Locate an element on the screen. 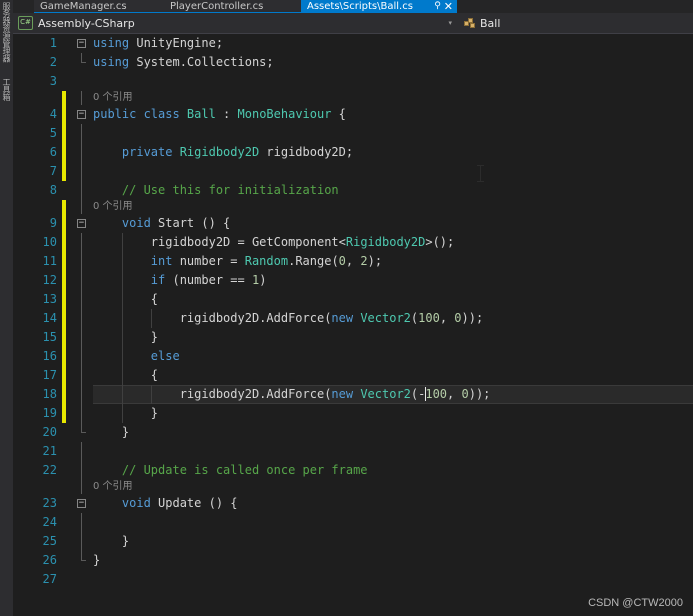 The height and width of the screenshot is (616, 693). code-text: using UnityEngine; is located at coordinates (158, 43).